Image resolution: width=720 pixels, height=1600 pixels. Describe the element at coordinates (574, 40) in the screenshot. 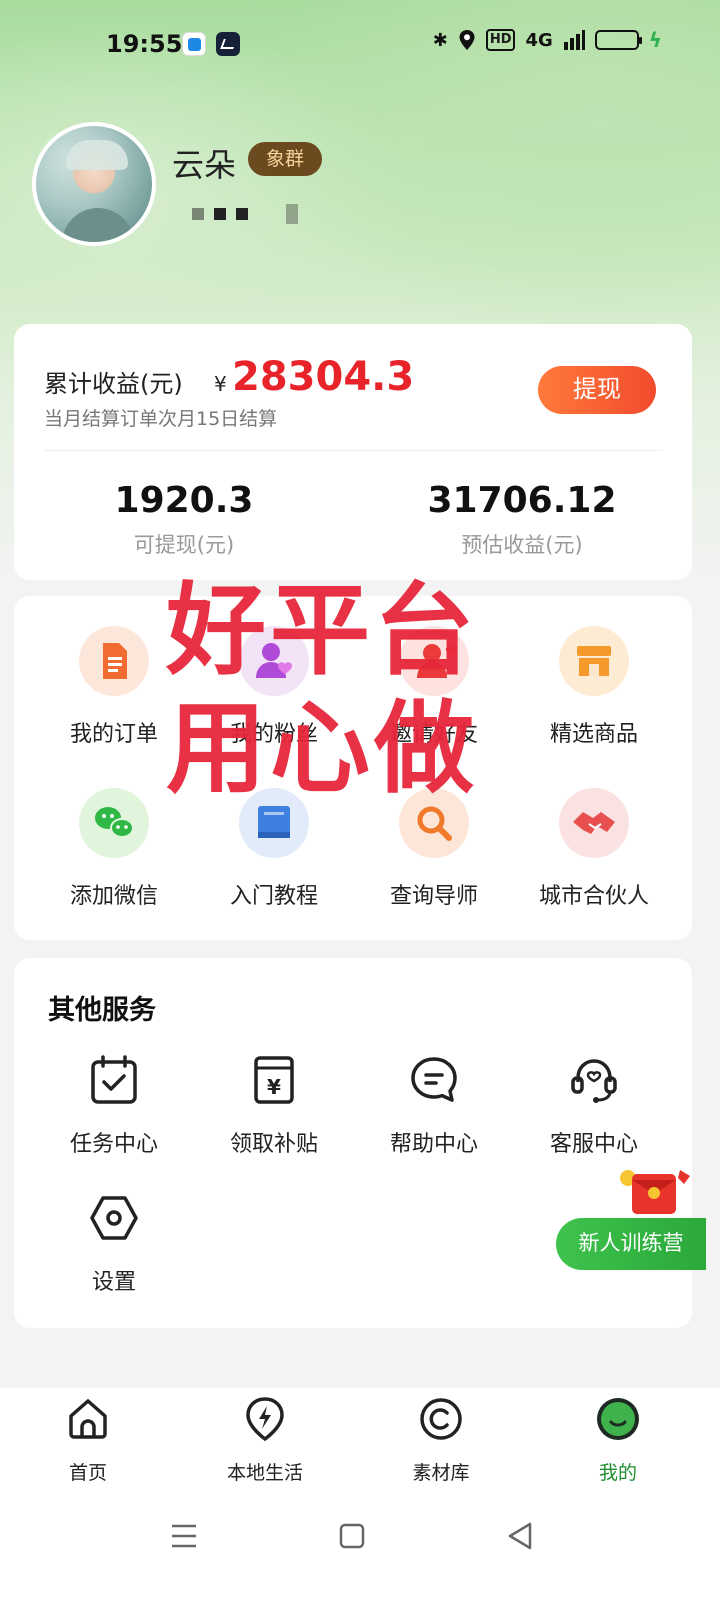

I see `signal-icon` at that location.